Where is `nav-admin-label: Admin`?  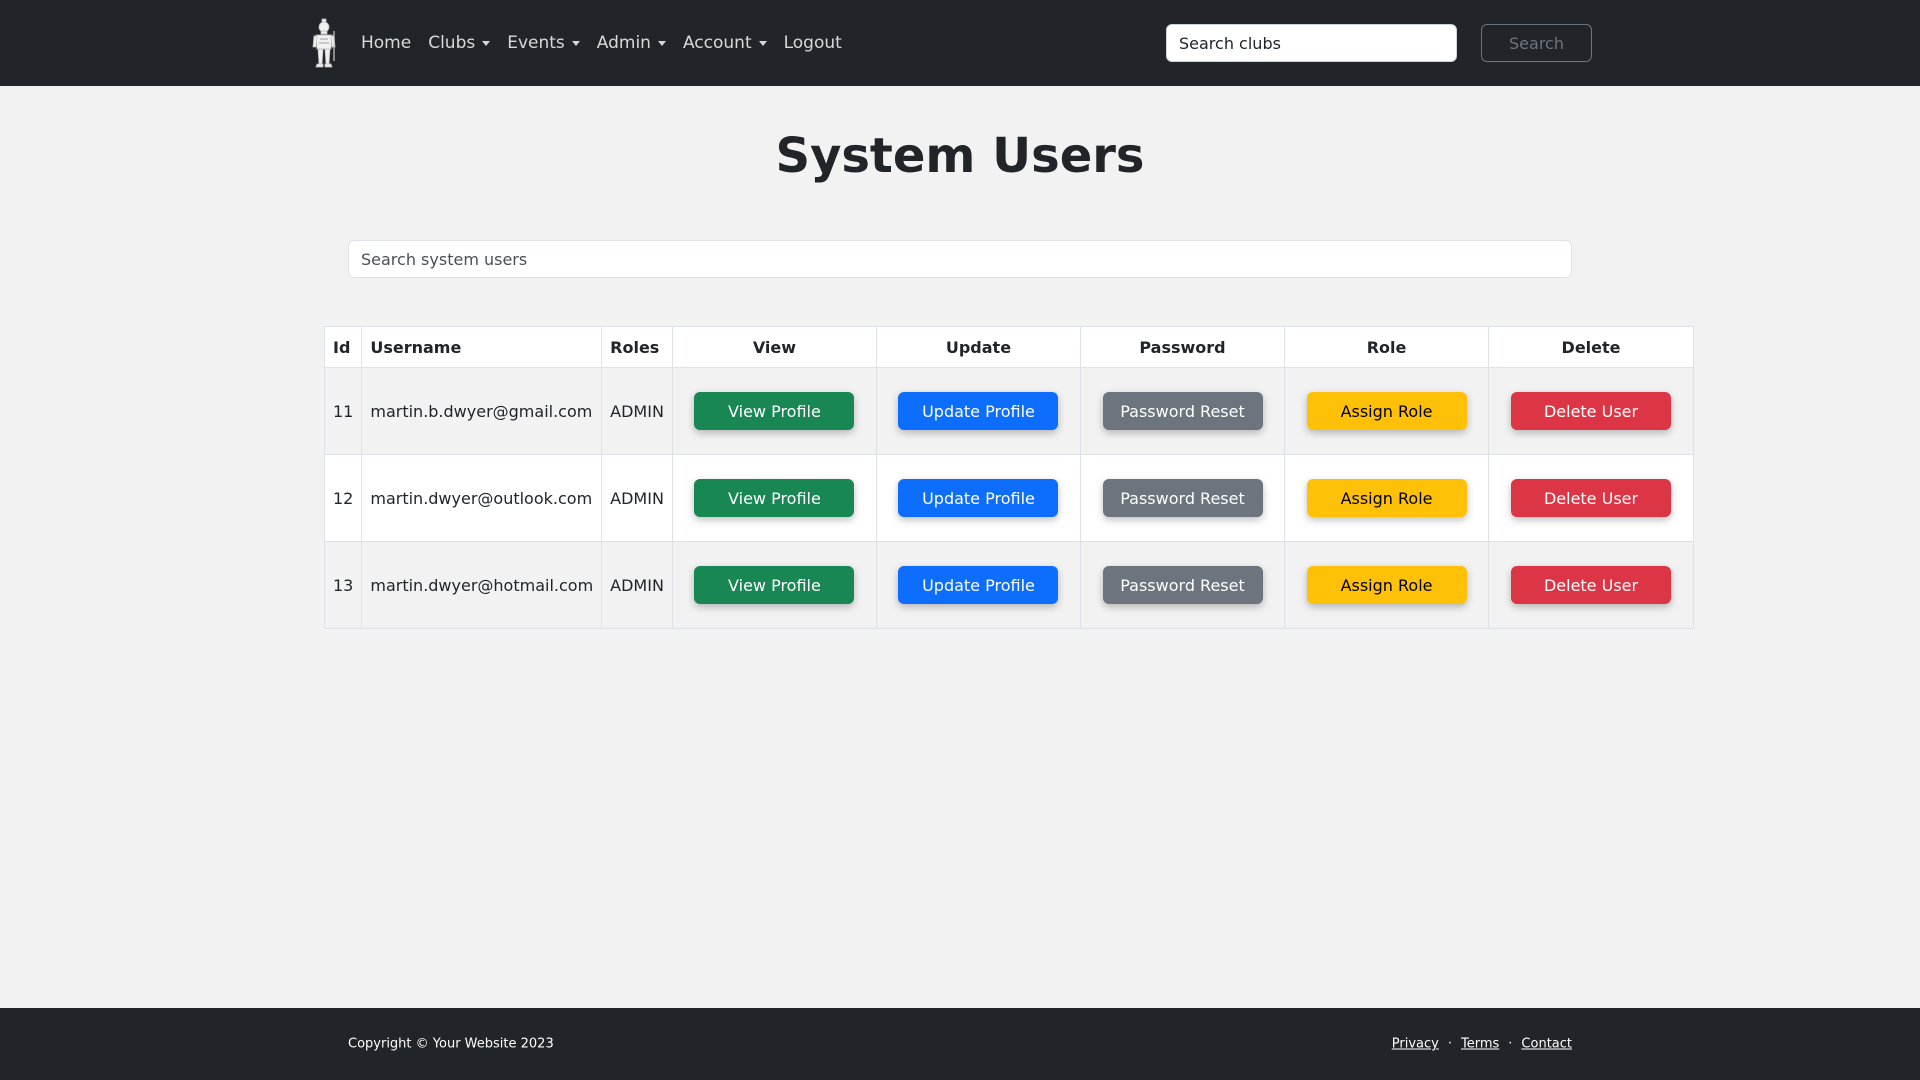
nav-admin-label: Admin is located at coordinates (623, 43).